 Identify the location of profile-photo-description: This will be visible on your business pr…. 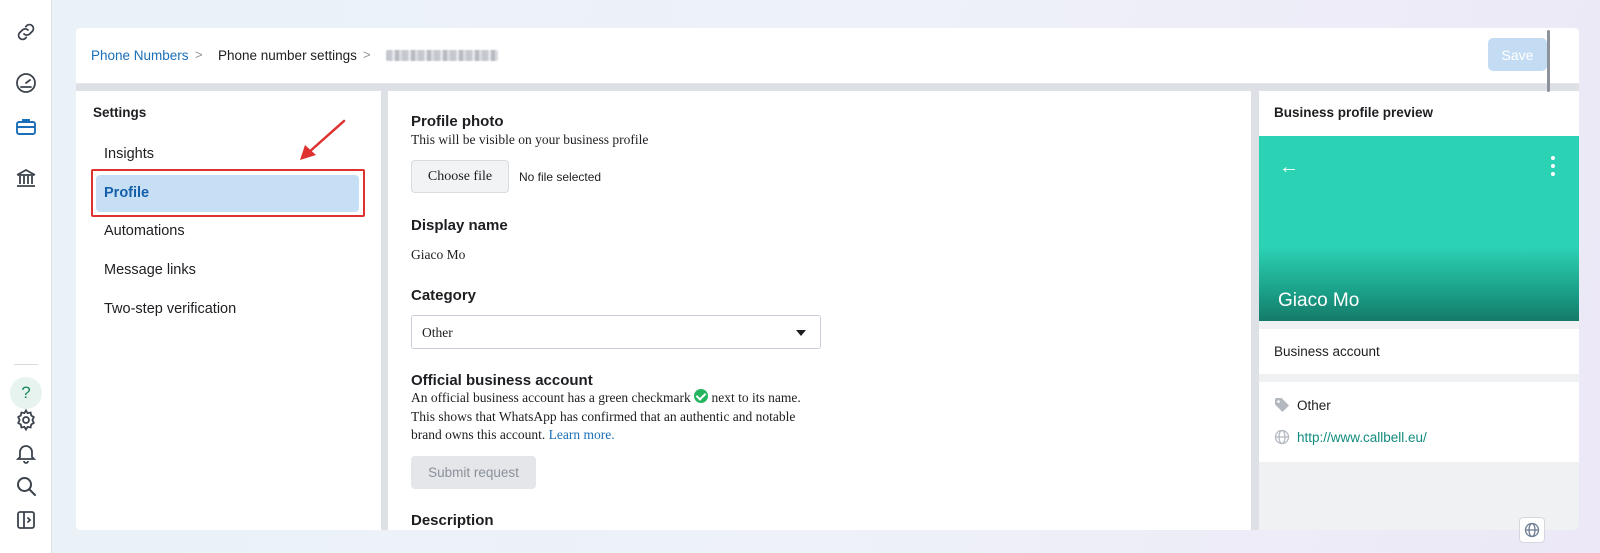
(530, 139).